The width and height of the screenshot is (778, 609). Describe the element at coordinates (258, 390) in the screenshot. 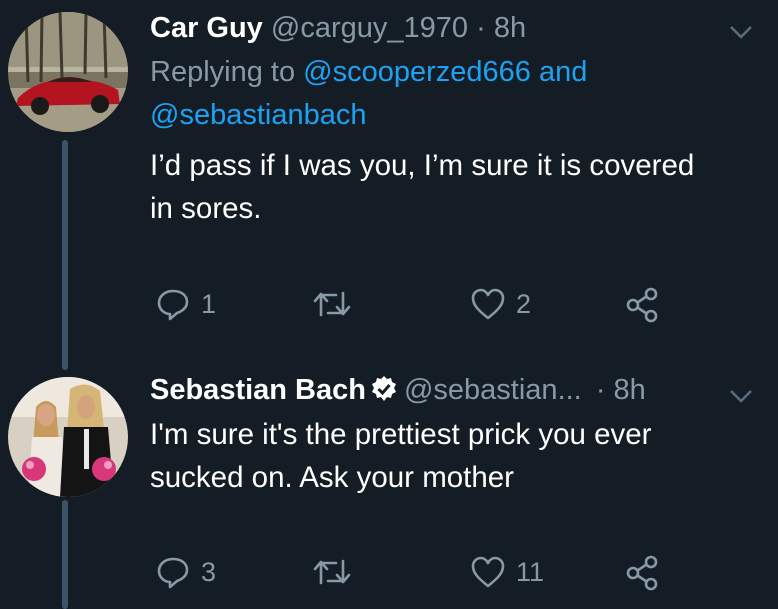

I see `display-name: Sebastian Bach` at that location.